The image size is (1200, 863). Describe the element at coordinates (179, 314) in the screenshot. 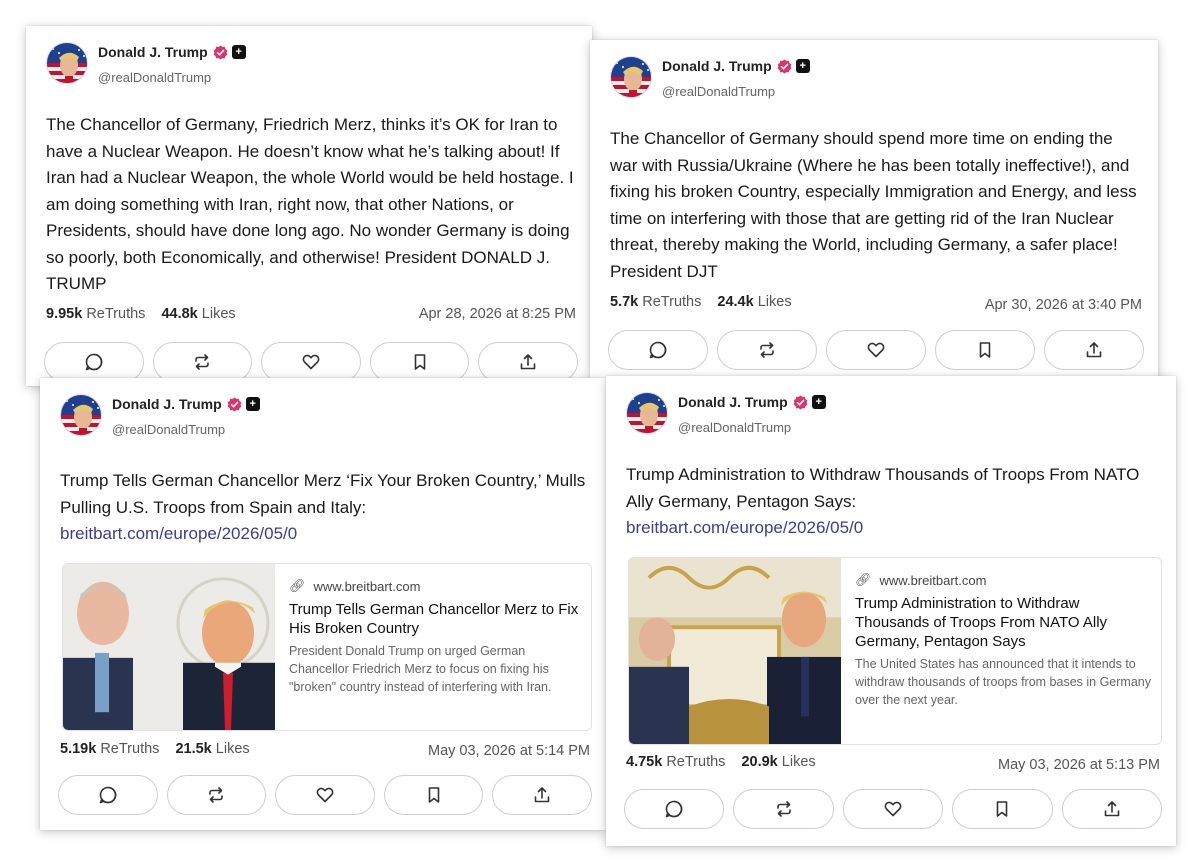

I see `like-count: 44.8k` at that location.